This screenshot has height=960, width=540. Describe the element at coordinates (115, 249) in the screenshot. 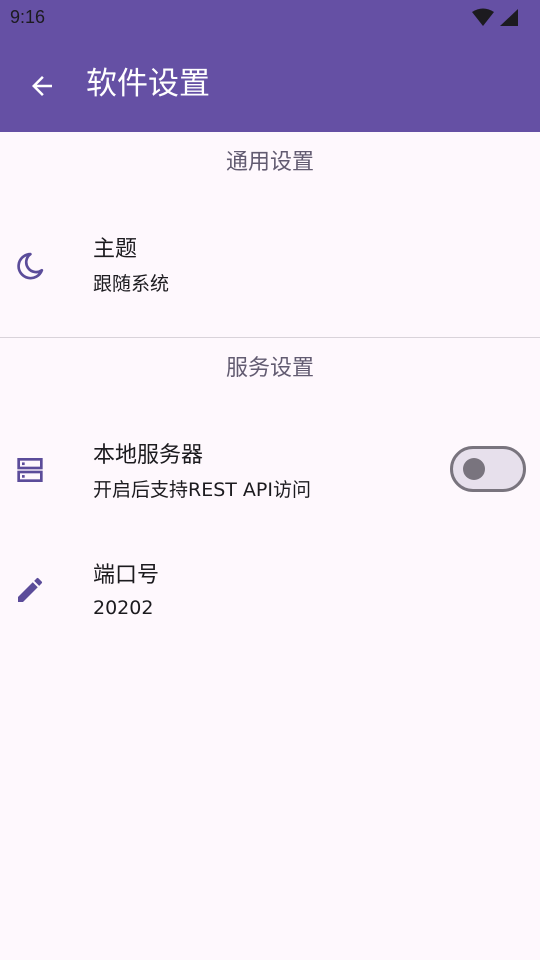

I see `pref-theme-title: 主题` at that location.